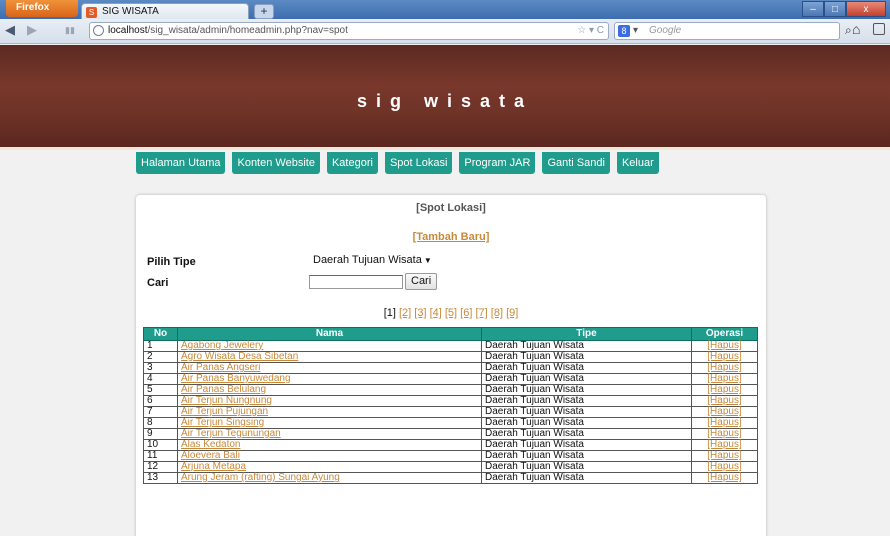 The image size is (890, 536). What do you see at coordinates (329, 467) in the screenshot?
I see `row-nama-cell: Arjuna Metapa` at bounding box center [329, 467].